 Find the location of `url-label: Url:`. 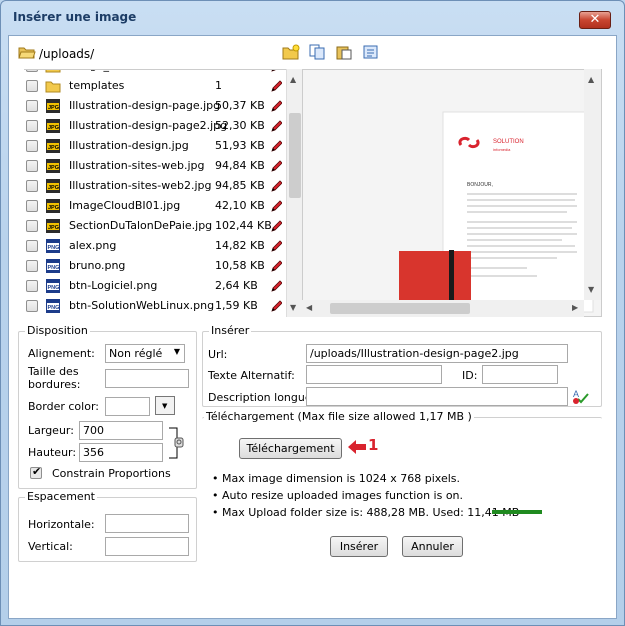

url-label: Url: is located at coordinates (218, 354).